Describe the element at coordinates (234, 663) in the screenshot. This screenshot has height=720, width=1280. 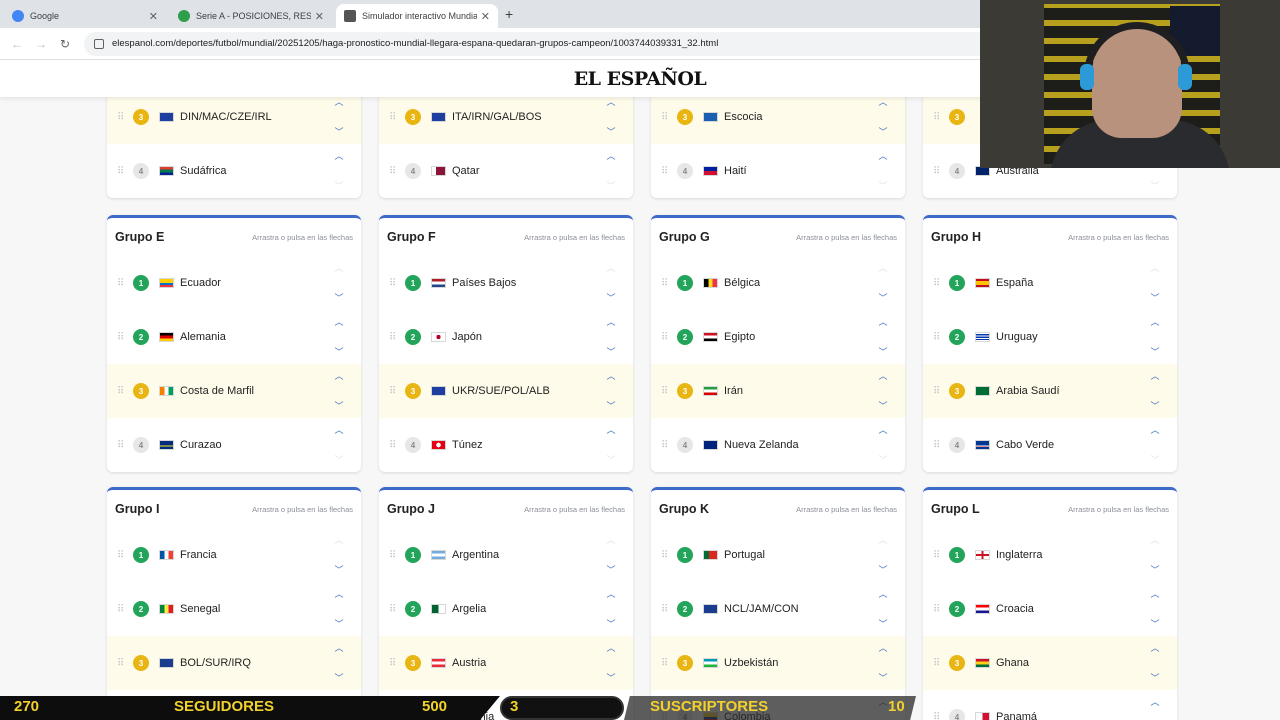
I see `team-row: ⠿ 3 BOL/SUR/IRQ ︿ ﹀` at that location.